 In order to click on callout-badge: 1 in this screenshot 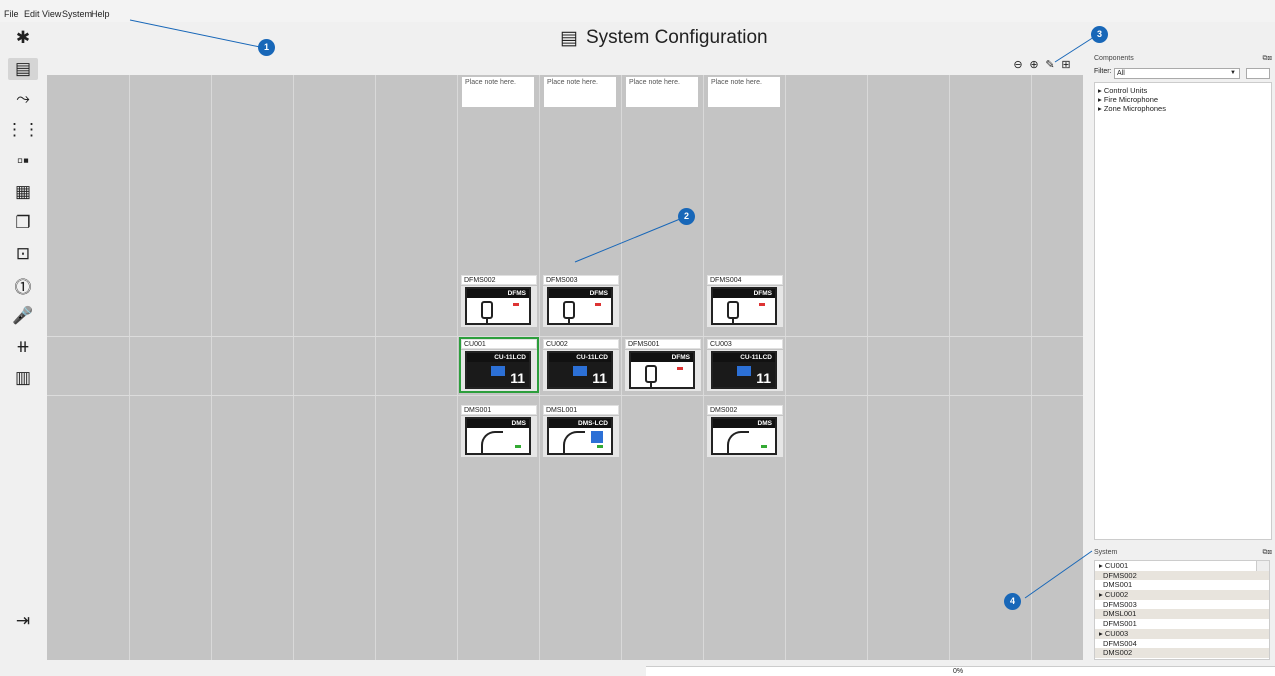, I will do `click(266, 47)`.